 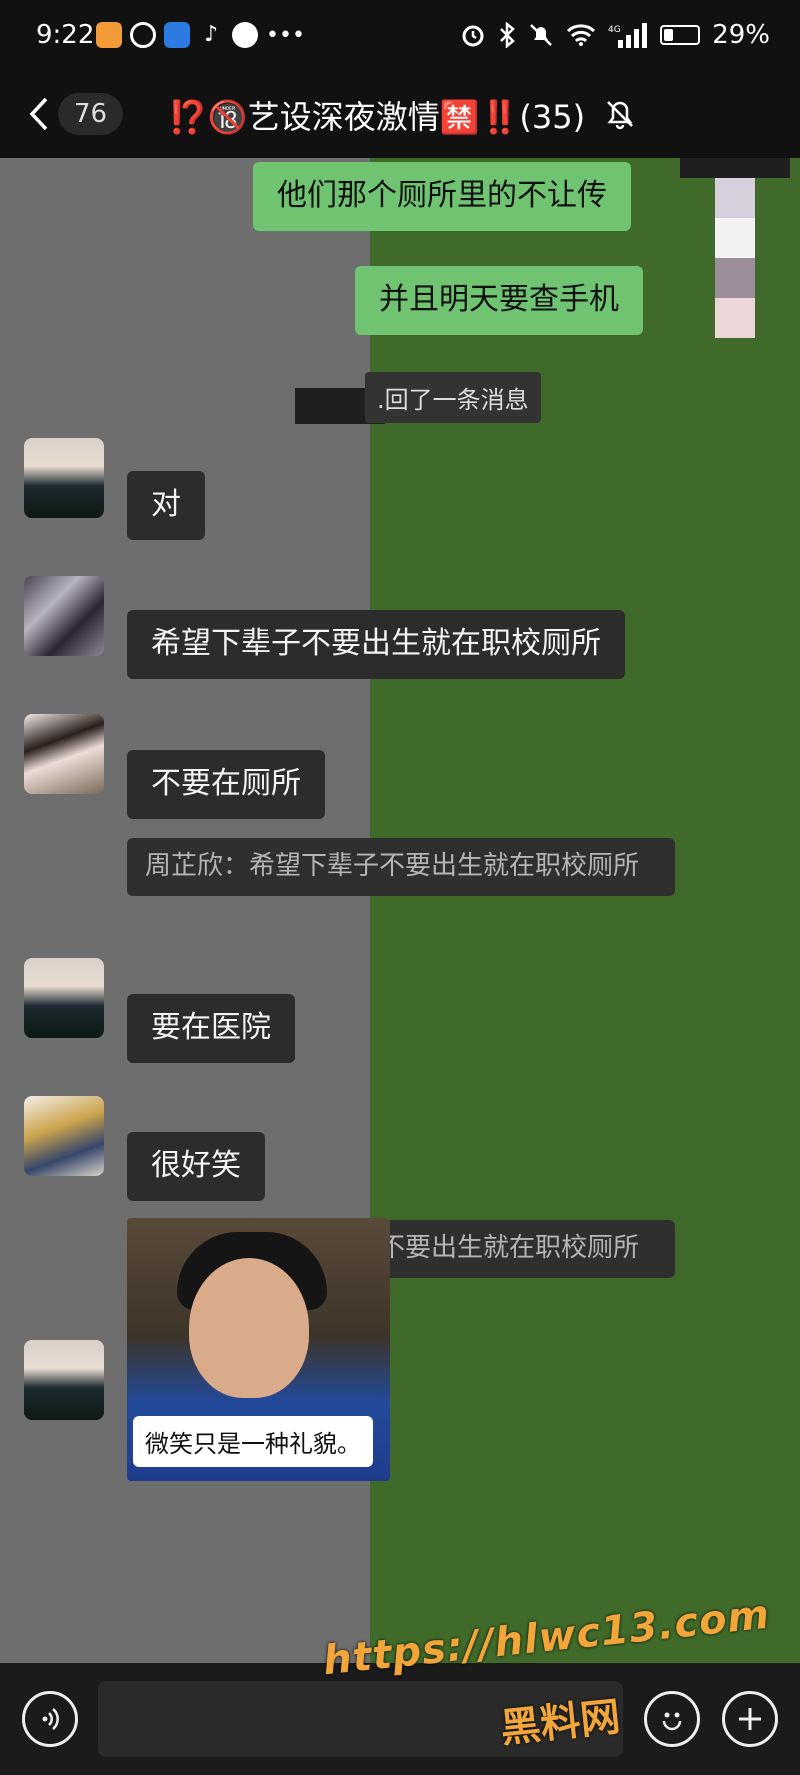 What do you see at coordinates (541, 35) in the screenshot?
I see `dnd-icon` at bounding box center [541, 35].